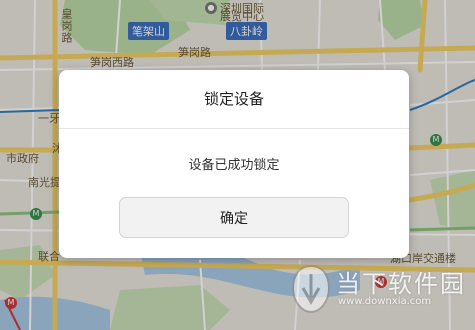  What do you see at coordinates (234, 128) in the screenshot?
I see `dialog-divider` at bounding box center [234, 128].